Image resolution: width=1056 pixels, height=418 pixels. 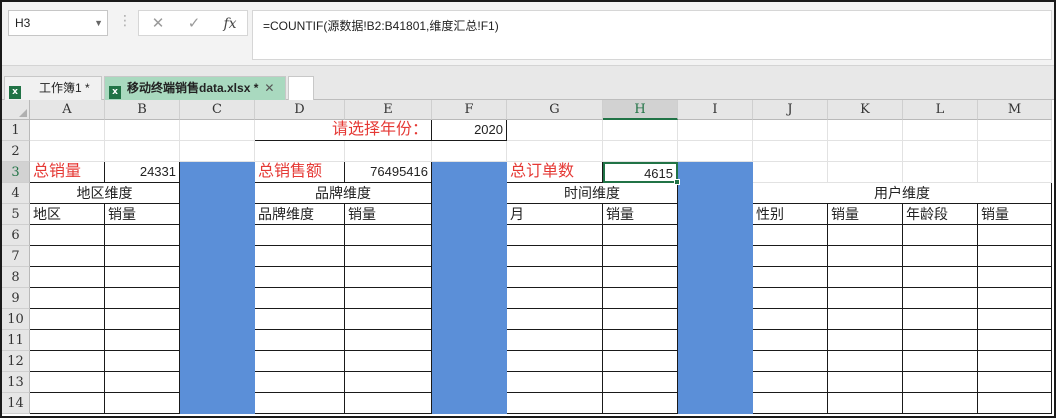 I want to click on cell-m14, so click(x=1015, y=403).